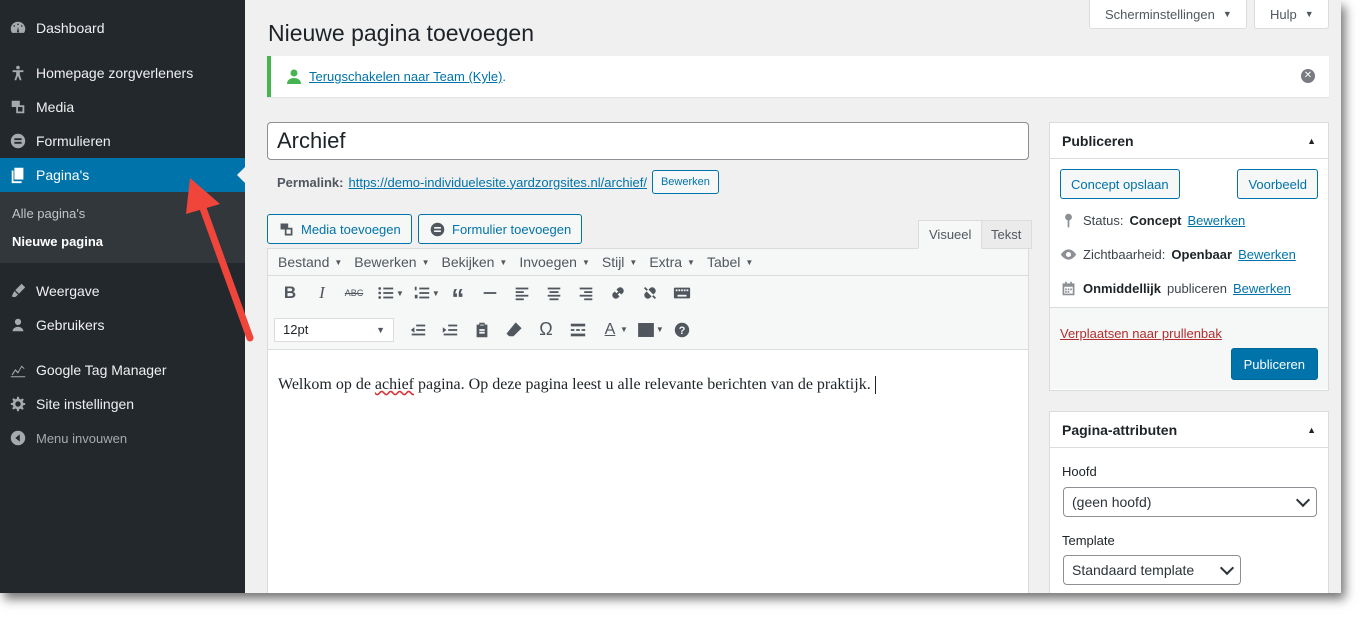 The height and width of the screenshot is (624, 1370). I want to click on sidebar-item-label: Gebruikers, so click(70, 325).